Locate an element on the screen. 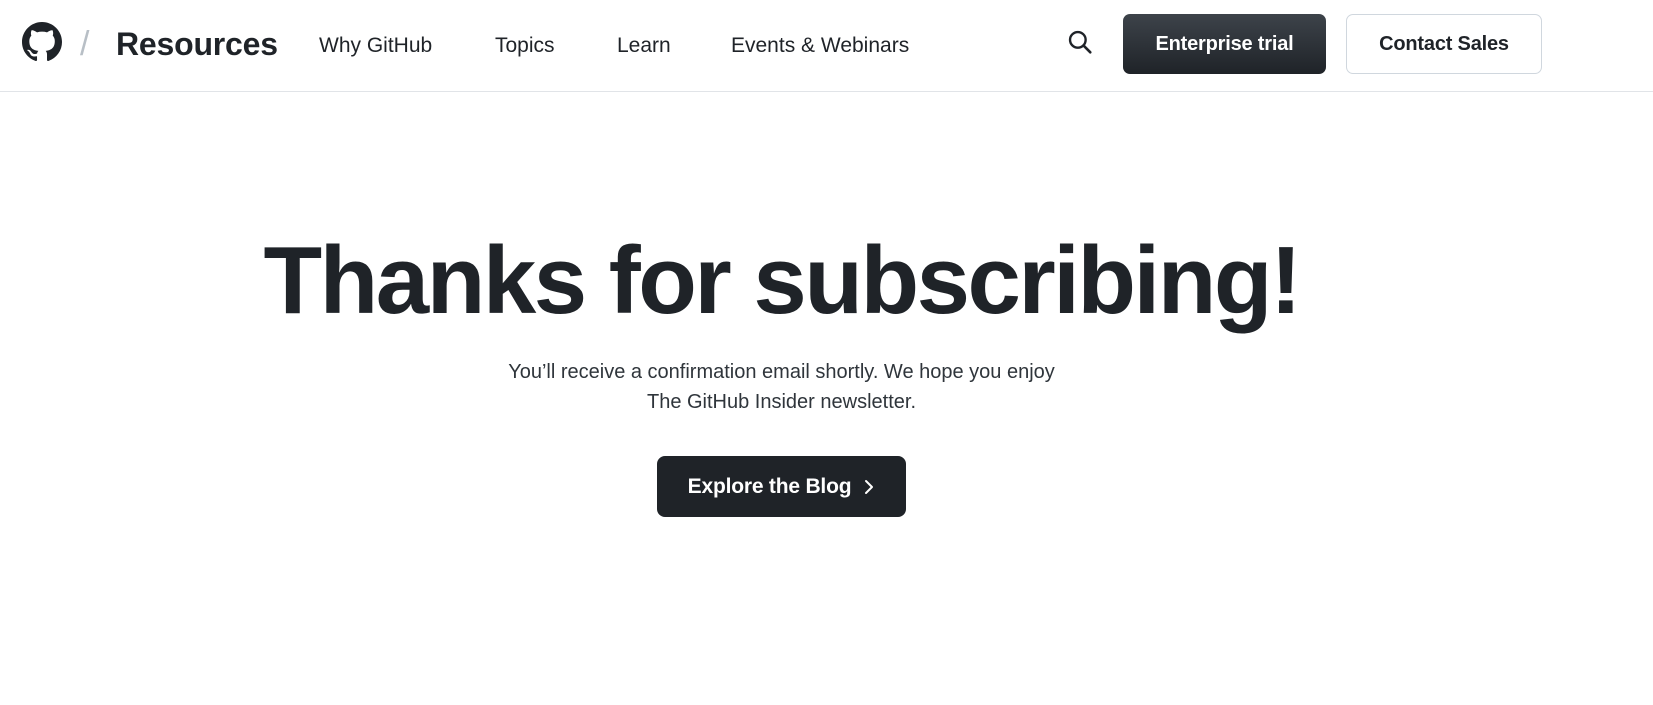 Image resolution: width=1653 pixels, height=705 pixels. chevron-right-icon is located at coordinates (869, 487).